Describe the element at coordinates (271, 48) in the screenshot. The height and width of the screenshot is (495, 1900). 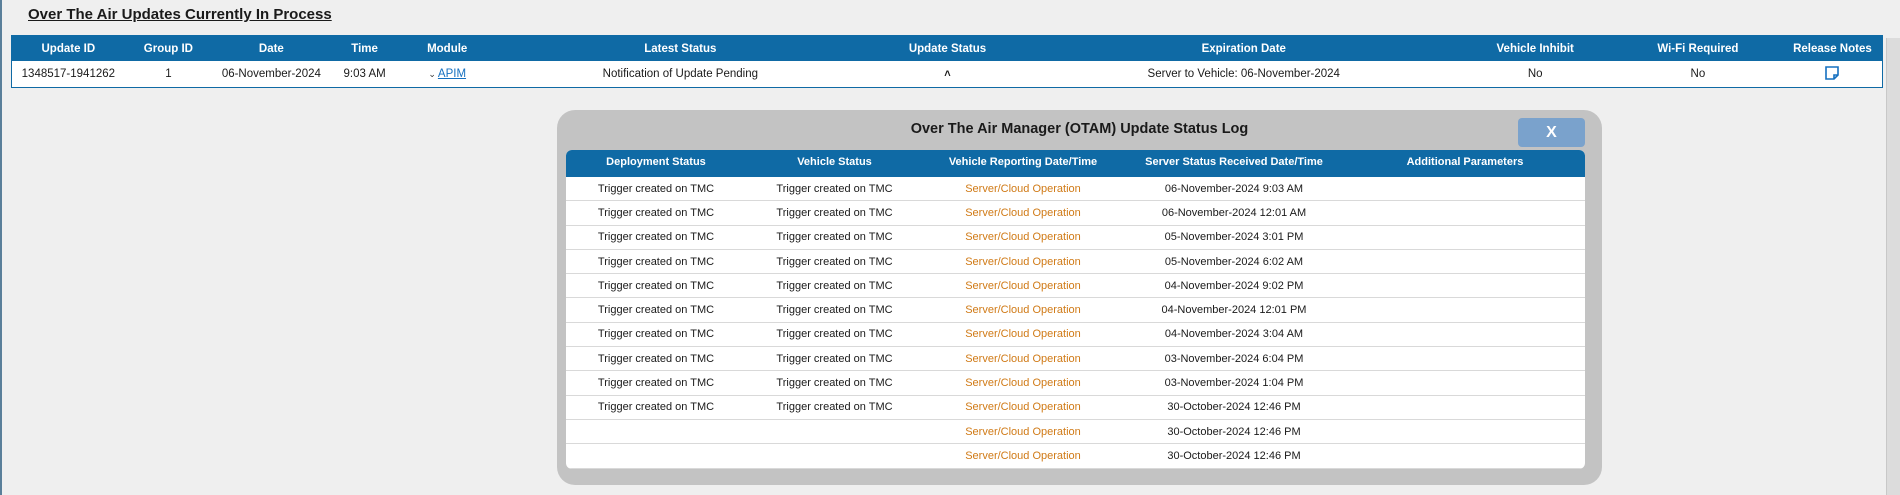
I see `header-date: Date` at that location.